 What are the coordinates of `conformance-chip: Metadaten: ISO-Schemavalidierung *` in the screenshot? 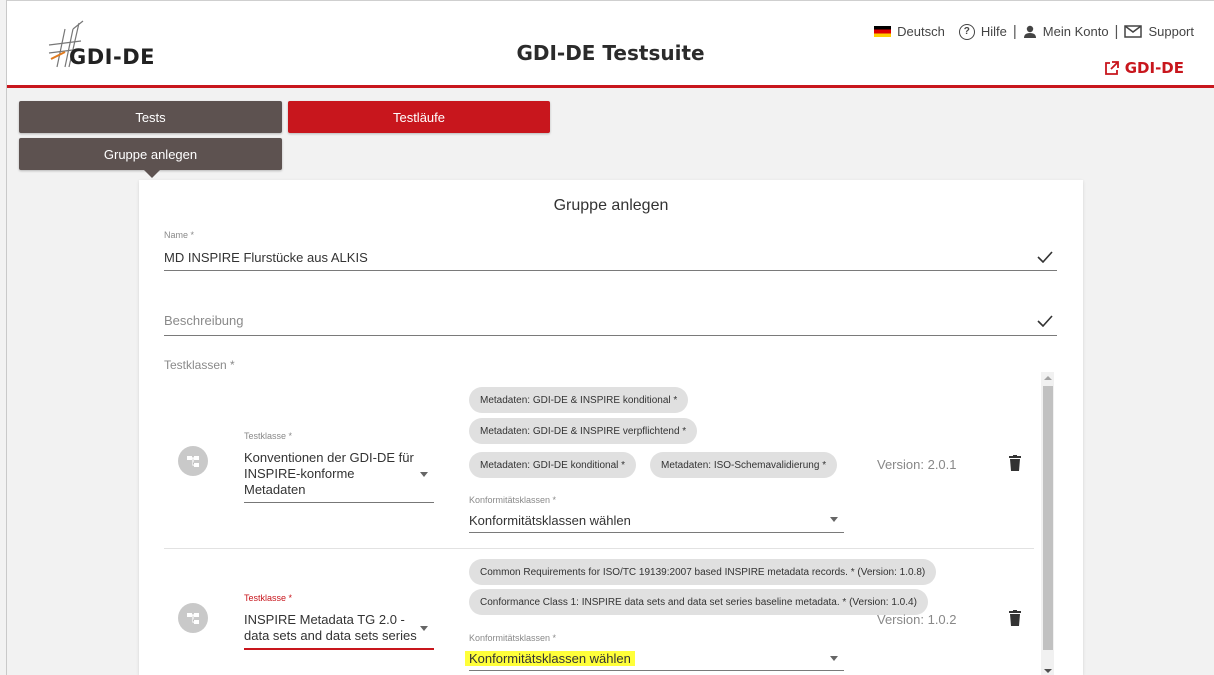 It's located at (744, 465).